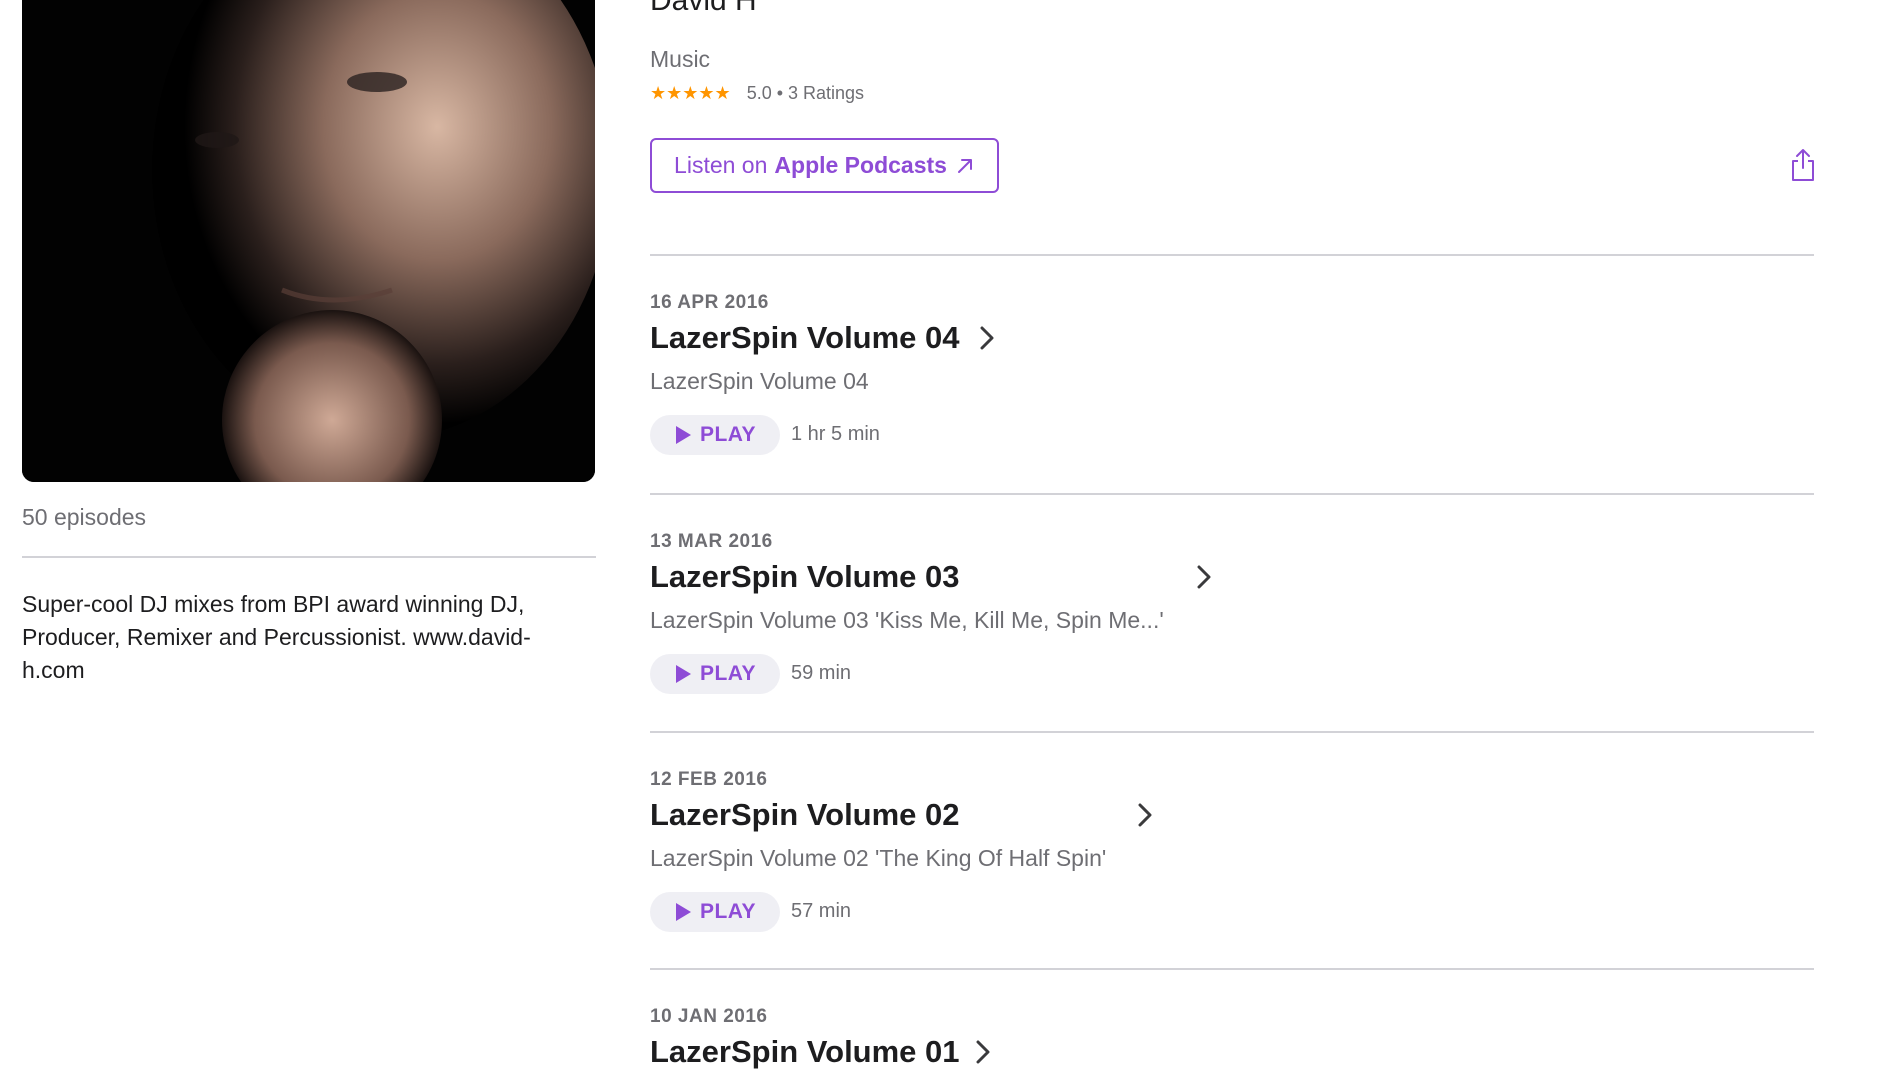  Describe the element at coordinates (690, 92) in the screenshot. I see `star-rating-icon: ★★★★★` at that location.